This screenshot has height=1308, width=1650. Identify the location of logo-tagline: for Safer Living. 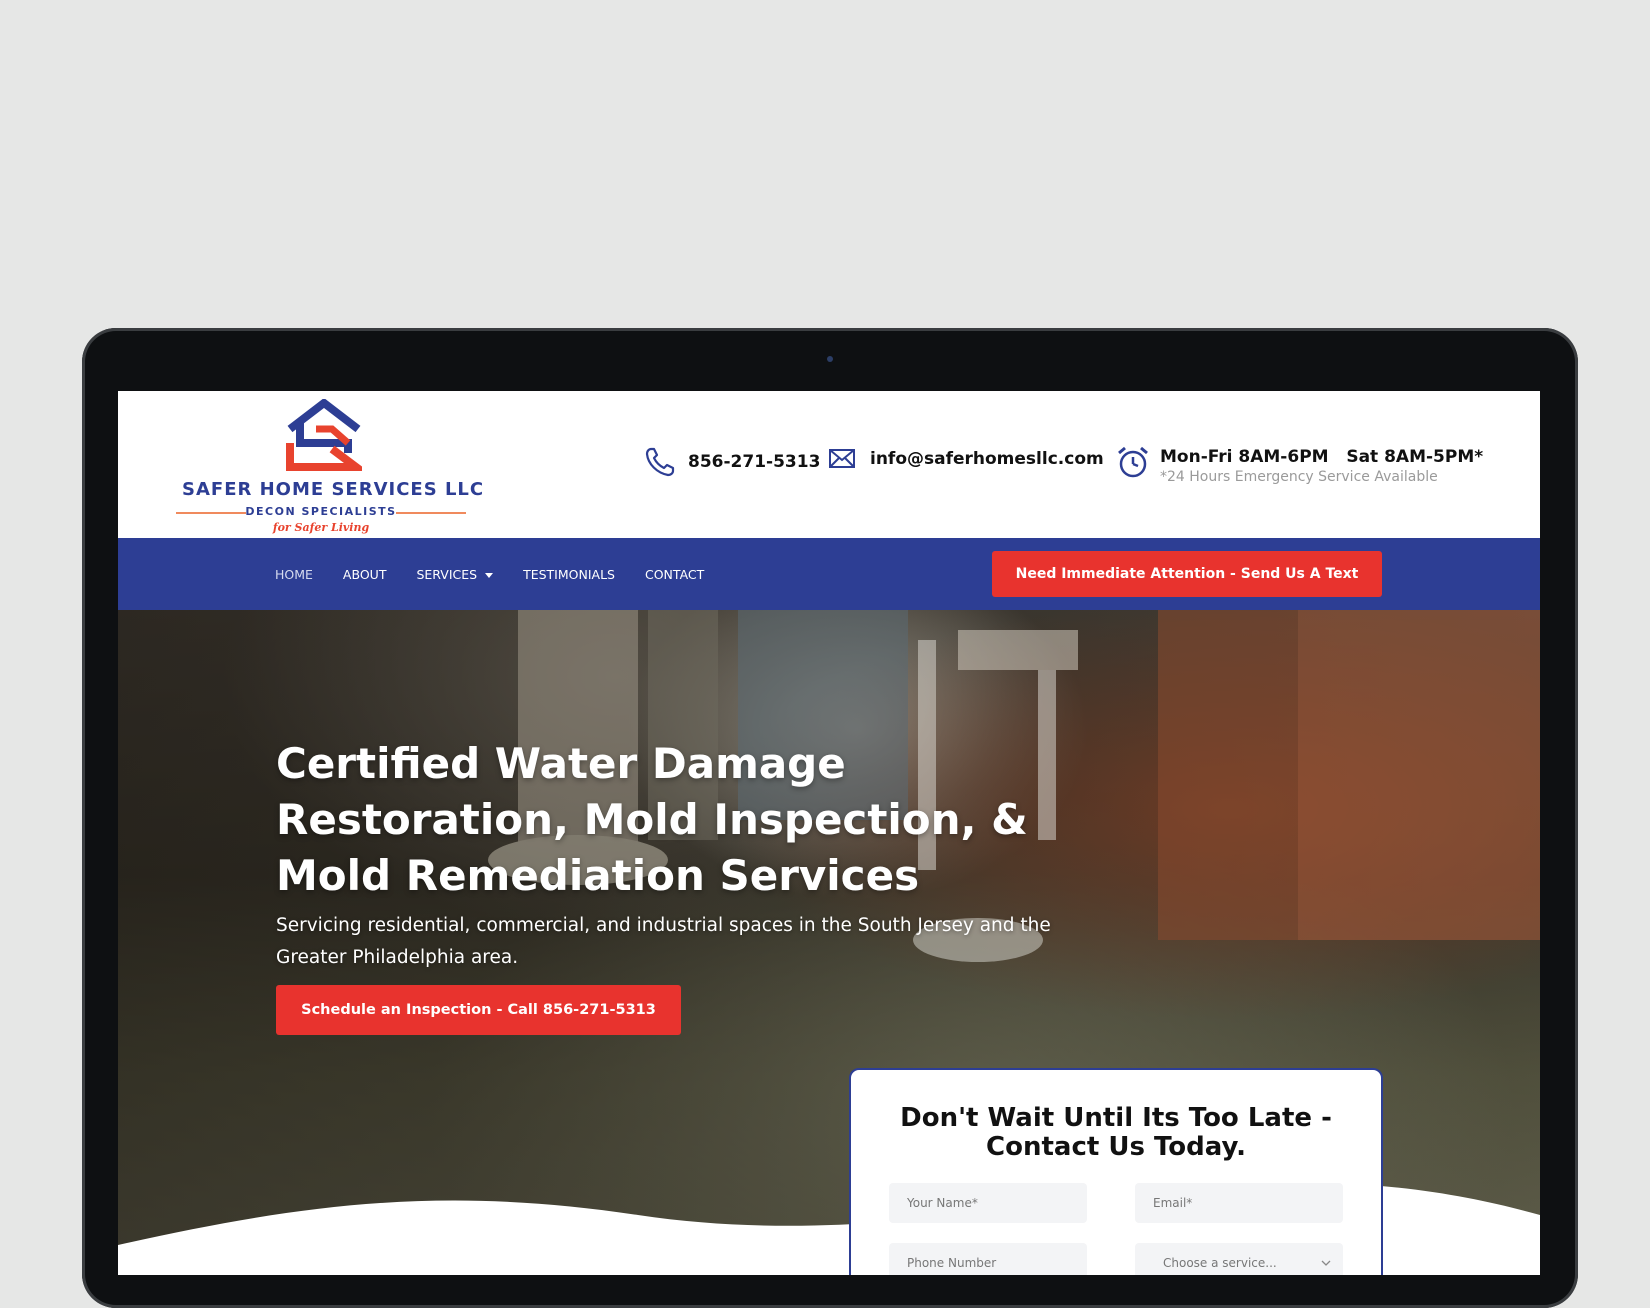
(321, 527).